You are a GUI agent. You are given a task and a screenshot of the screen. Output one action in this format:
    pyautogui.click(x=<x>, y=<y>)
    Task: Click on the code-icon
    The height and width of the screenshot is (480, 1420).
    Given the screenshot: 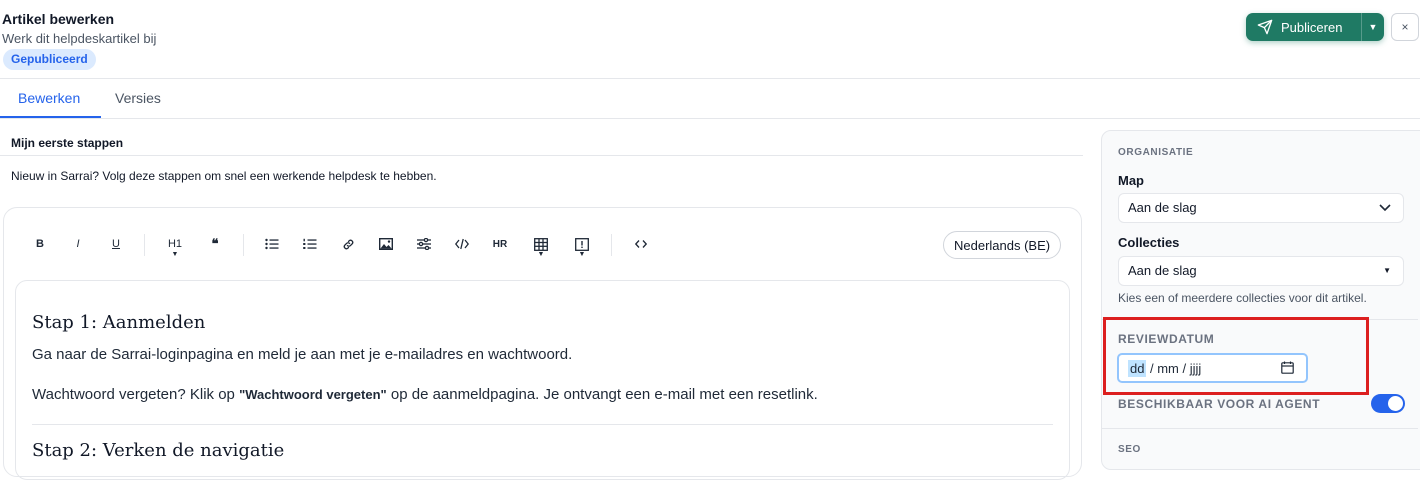 What is the action you would take?
    pyautogui.click(x=462, y=244)
    